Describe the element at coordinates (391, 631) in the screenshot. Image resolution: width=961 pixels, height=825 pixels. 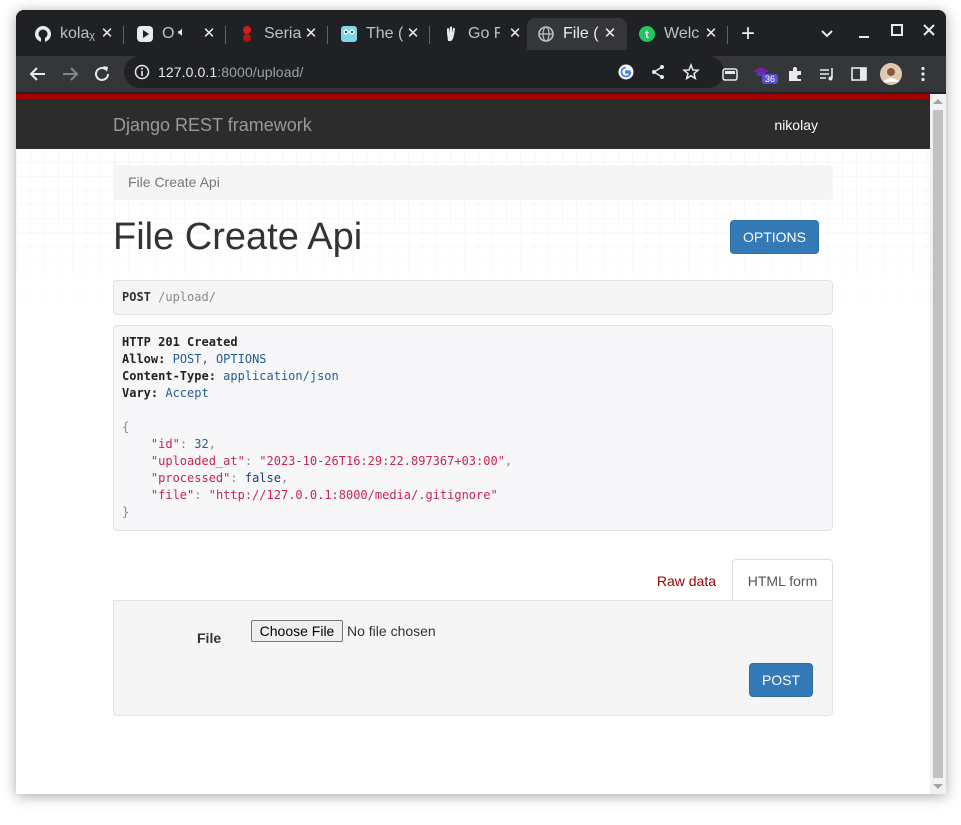
I see `file-status-text: No file chosen` at that location.